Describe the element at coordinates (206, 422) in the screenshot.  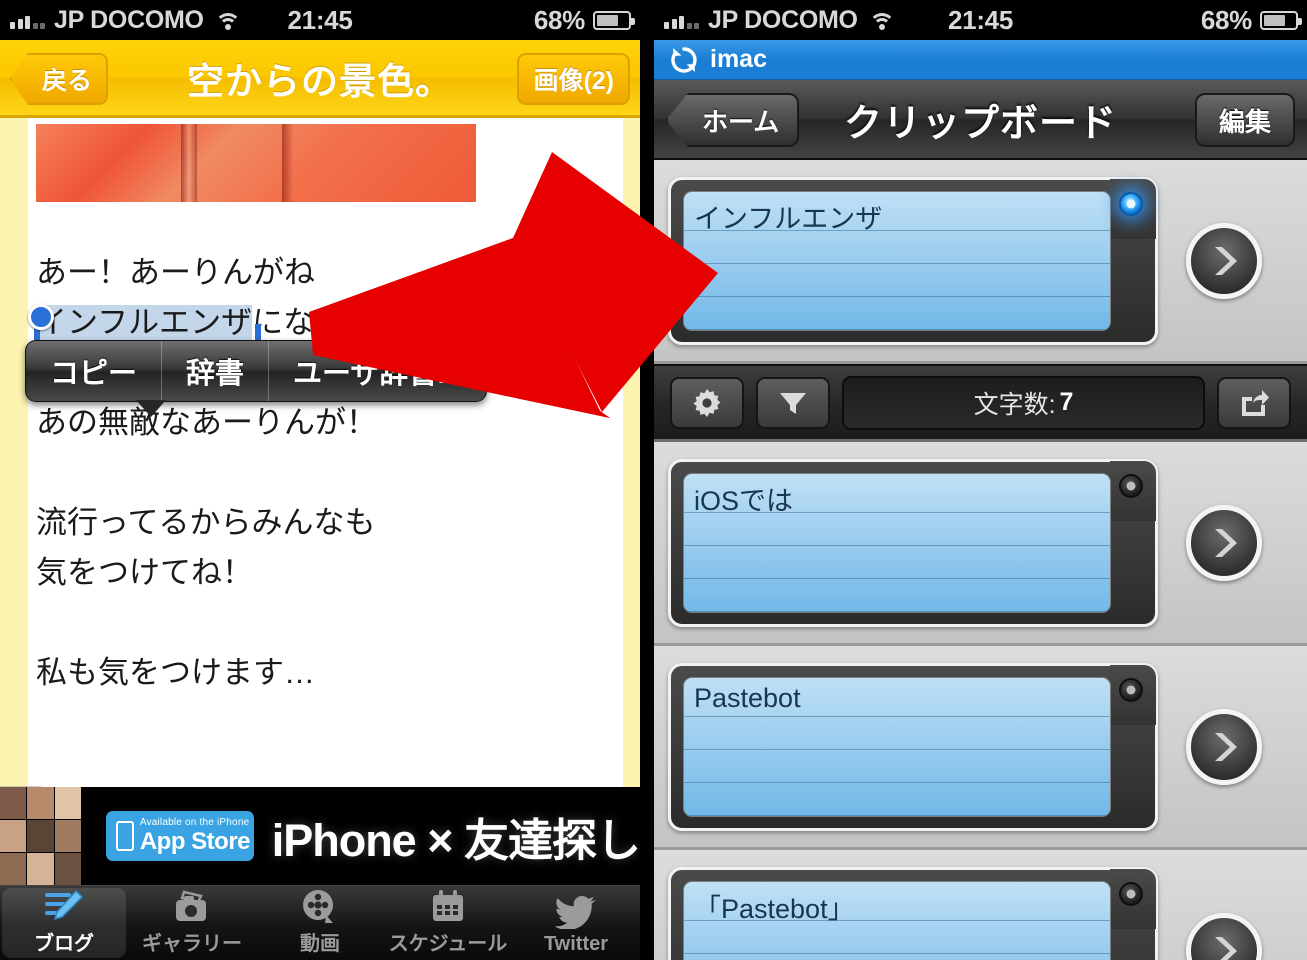
I see `post-line: あの無敵なあーりんが！` at that location.